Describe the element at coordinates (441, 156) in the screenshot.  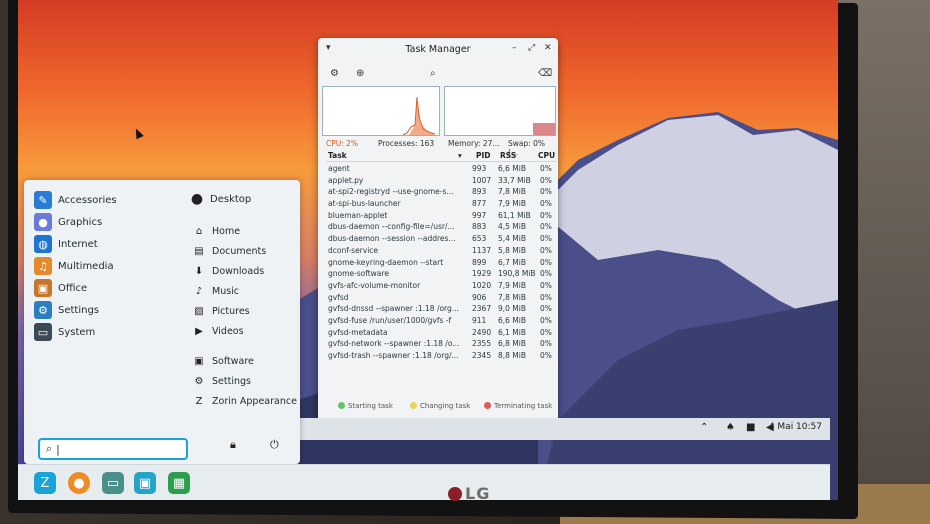
I see `table-header: Task ▾ PID RSS CPU` at that location.